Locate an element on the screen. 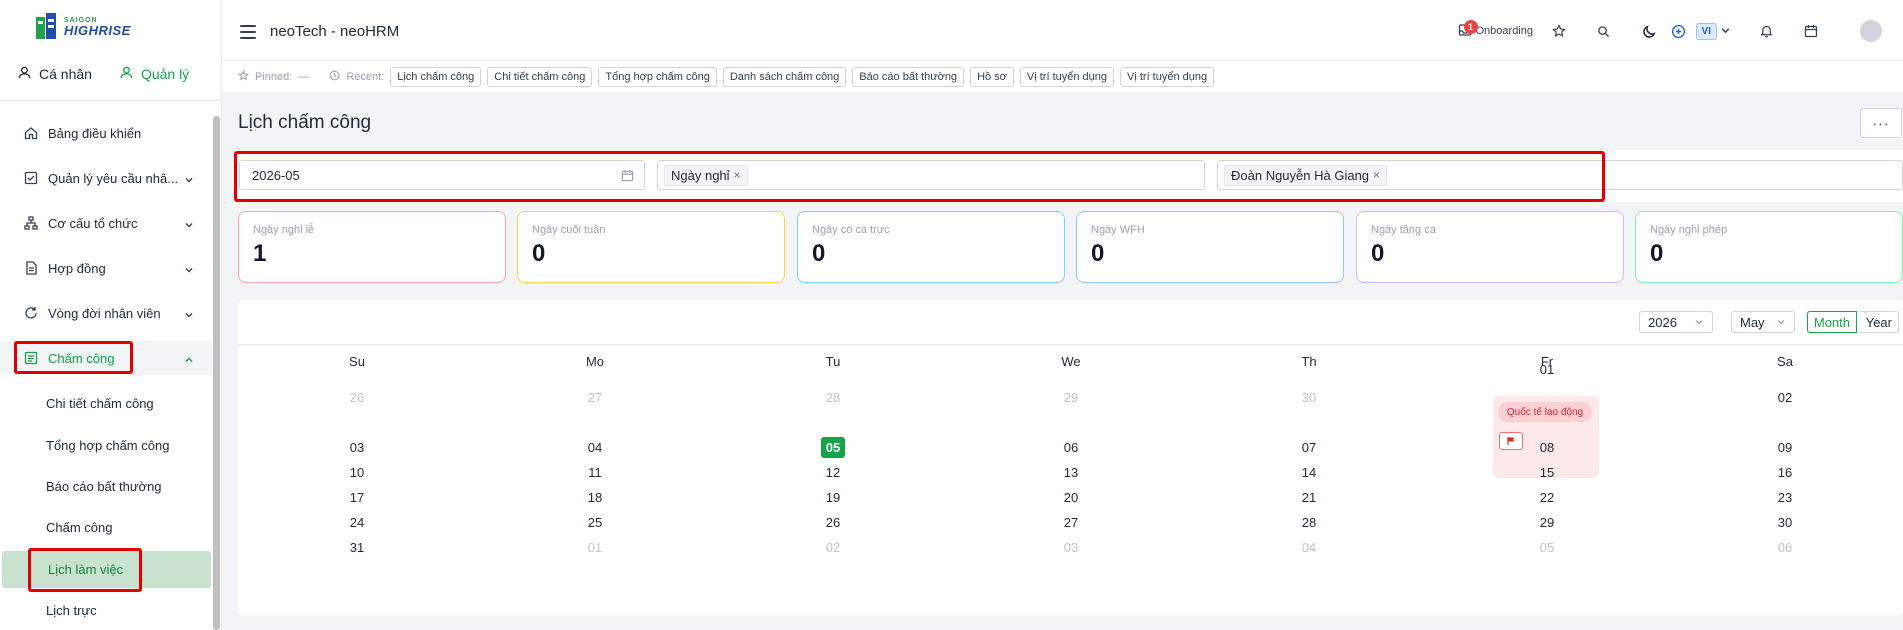 The image size is (1903, 630). calendar-day: 14 is located at coordinates (1309, 472).